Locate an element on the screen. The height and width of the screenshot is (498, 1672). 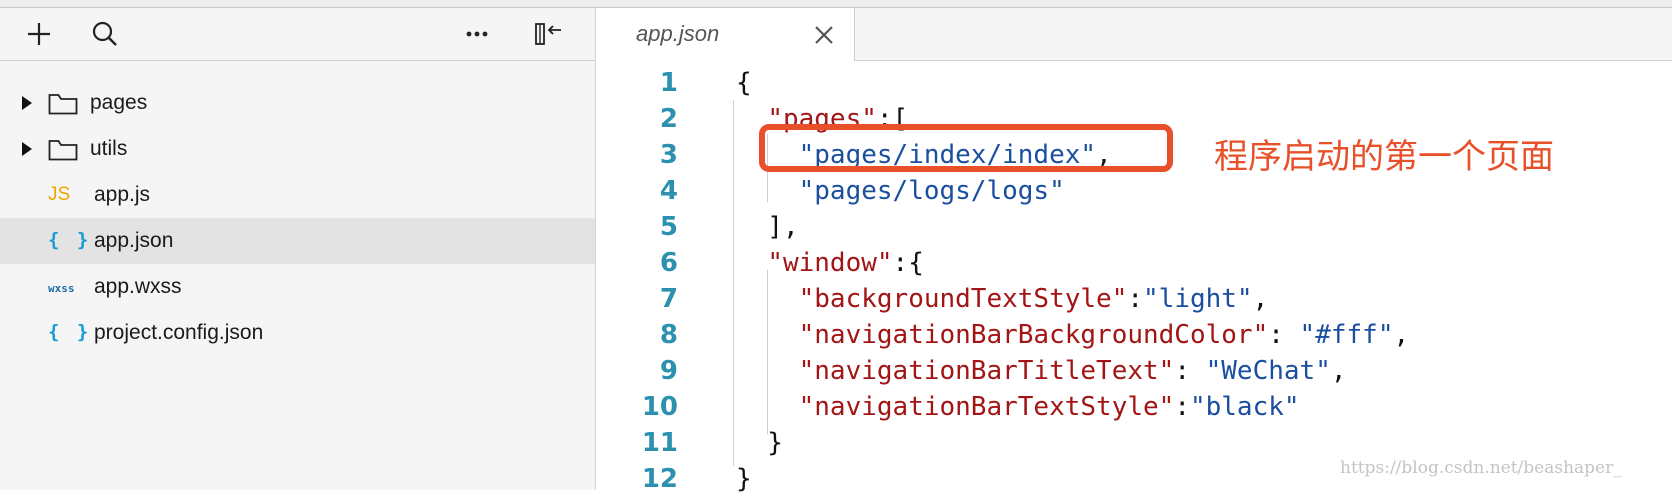
code-line: 11 } is located at coordinates (1134, 444).